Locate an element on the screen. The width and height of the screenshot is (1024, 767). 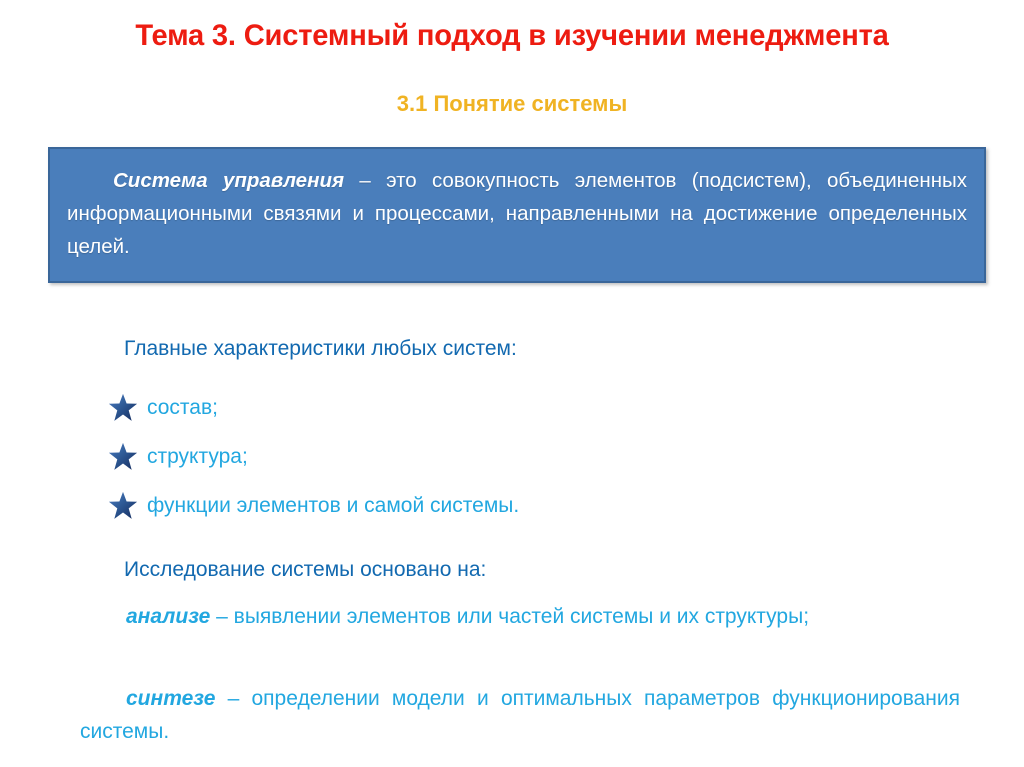
research-term-synthesis: синтезе is located at coordinates (171, 698).